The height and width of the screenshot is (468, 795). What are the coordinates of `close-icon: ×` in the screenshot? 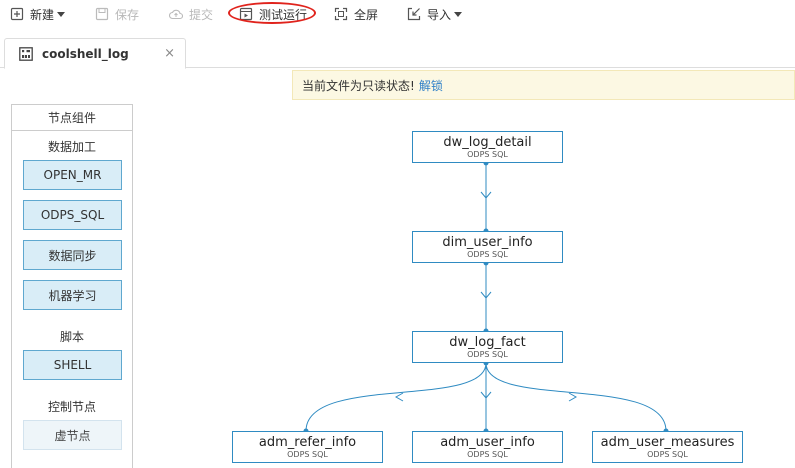 It's located at (169, 53).